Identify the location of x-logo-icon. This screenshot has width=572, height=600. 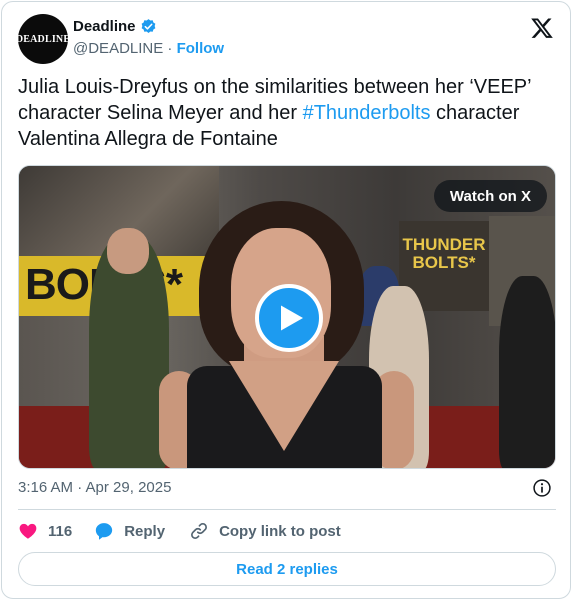
(542, 28).